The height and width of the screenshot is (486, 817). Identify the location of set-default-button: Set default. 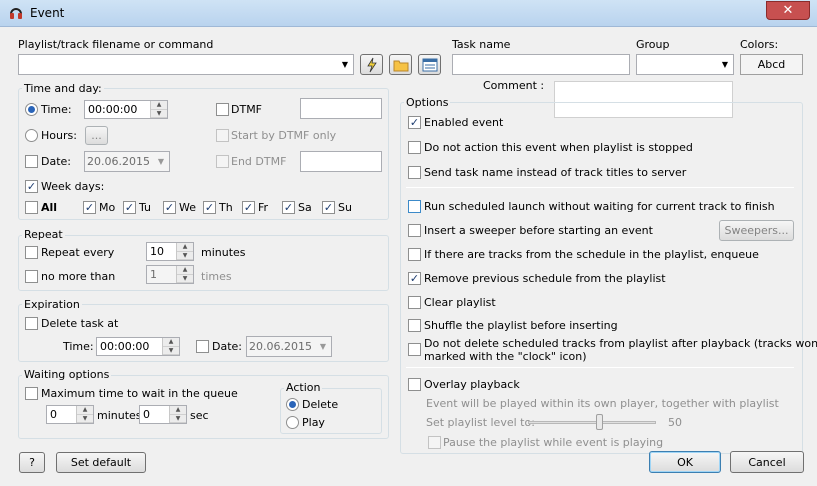
(101, 462).